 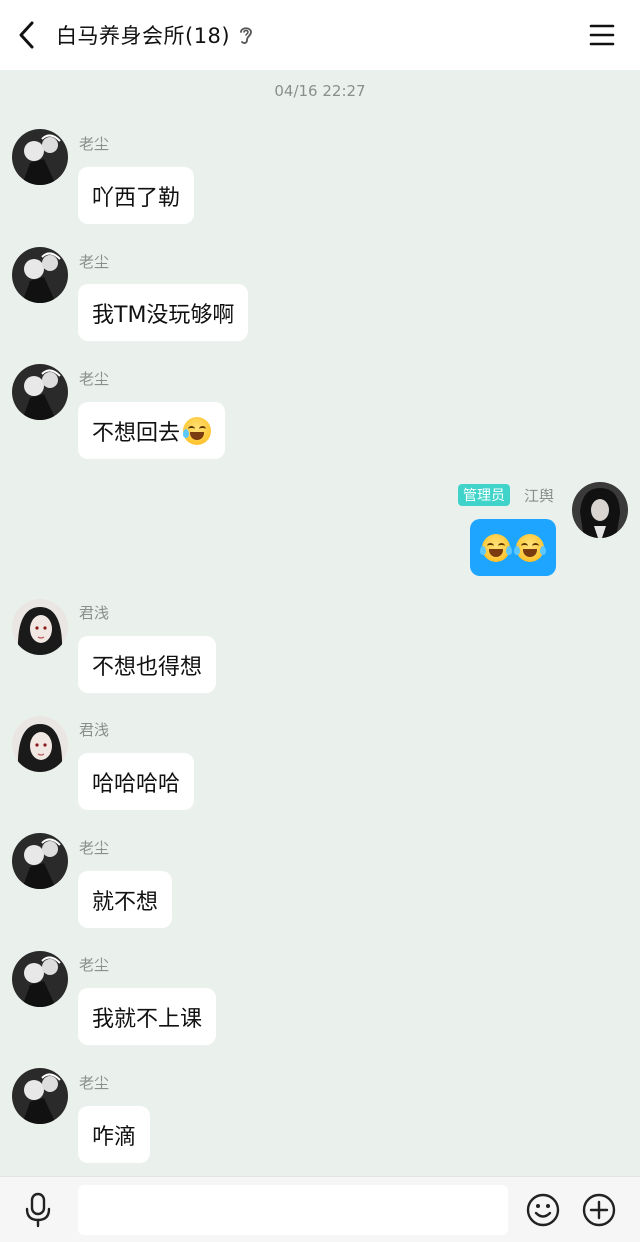 I want to click on back-button, so click(x=27, y=35).